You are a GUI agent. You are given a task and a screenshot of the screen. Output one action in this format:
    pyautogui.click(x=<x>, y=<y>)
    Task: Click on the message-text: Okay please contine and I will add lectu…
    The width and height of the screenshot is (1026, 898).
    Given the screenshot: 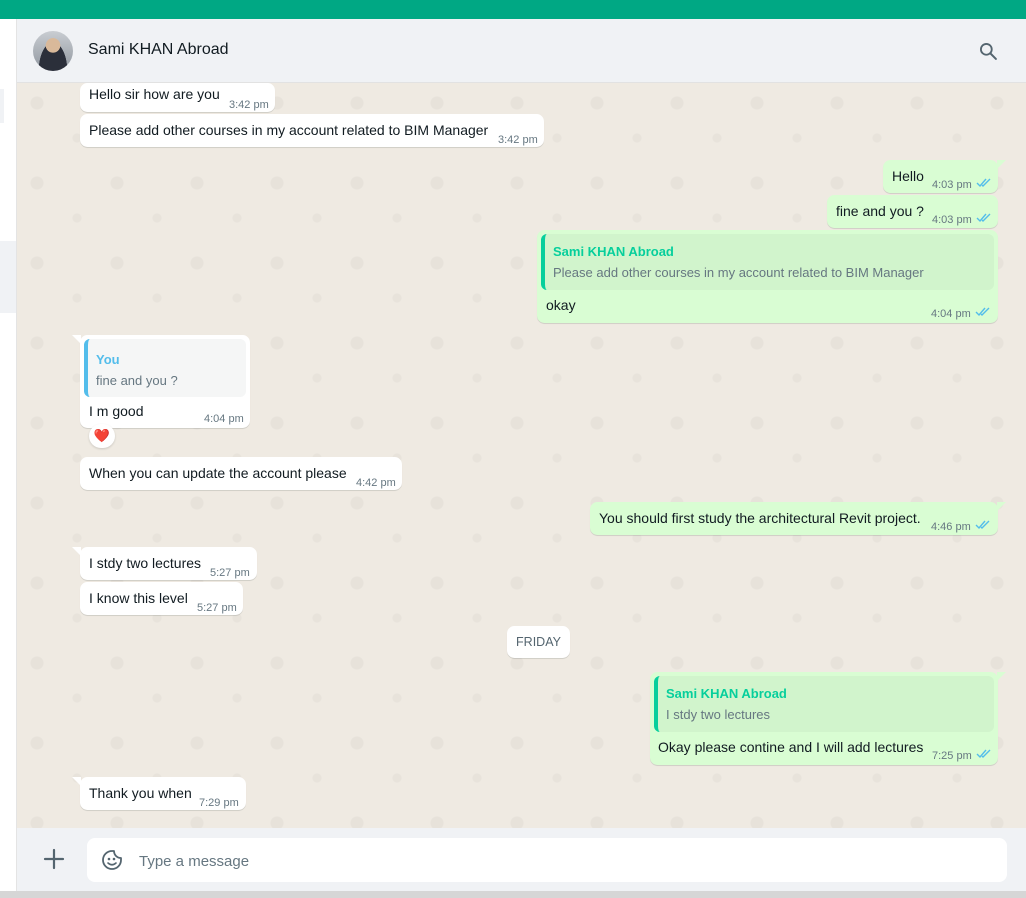 What is the action you would take?
    pyautogui.click(x=791, y=747)
    